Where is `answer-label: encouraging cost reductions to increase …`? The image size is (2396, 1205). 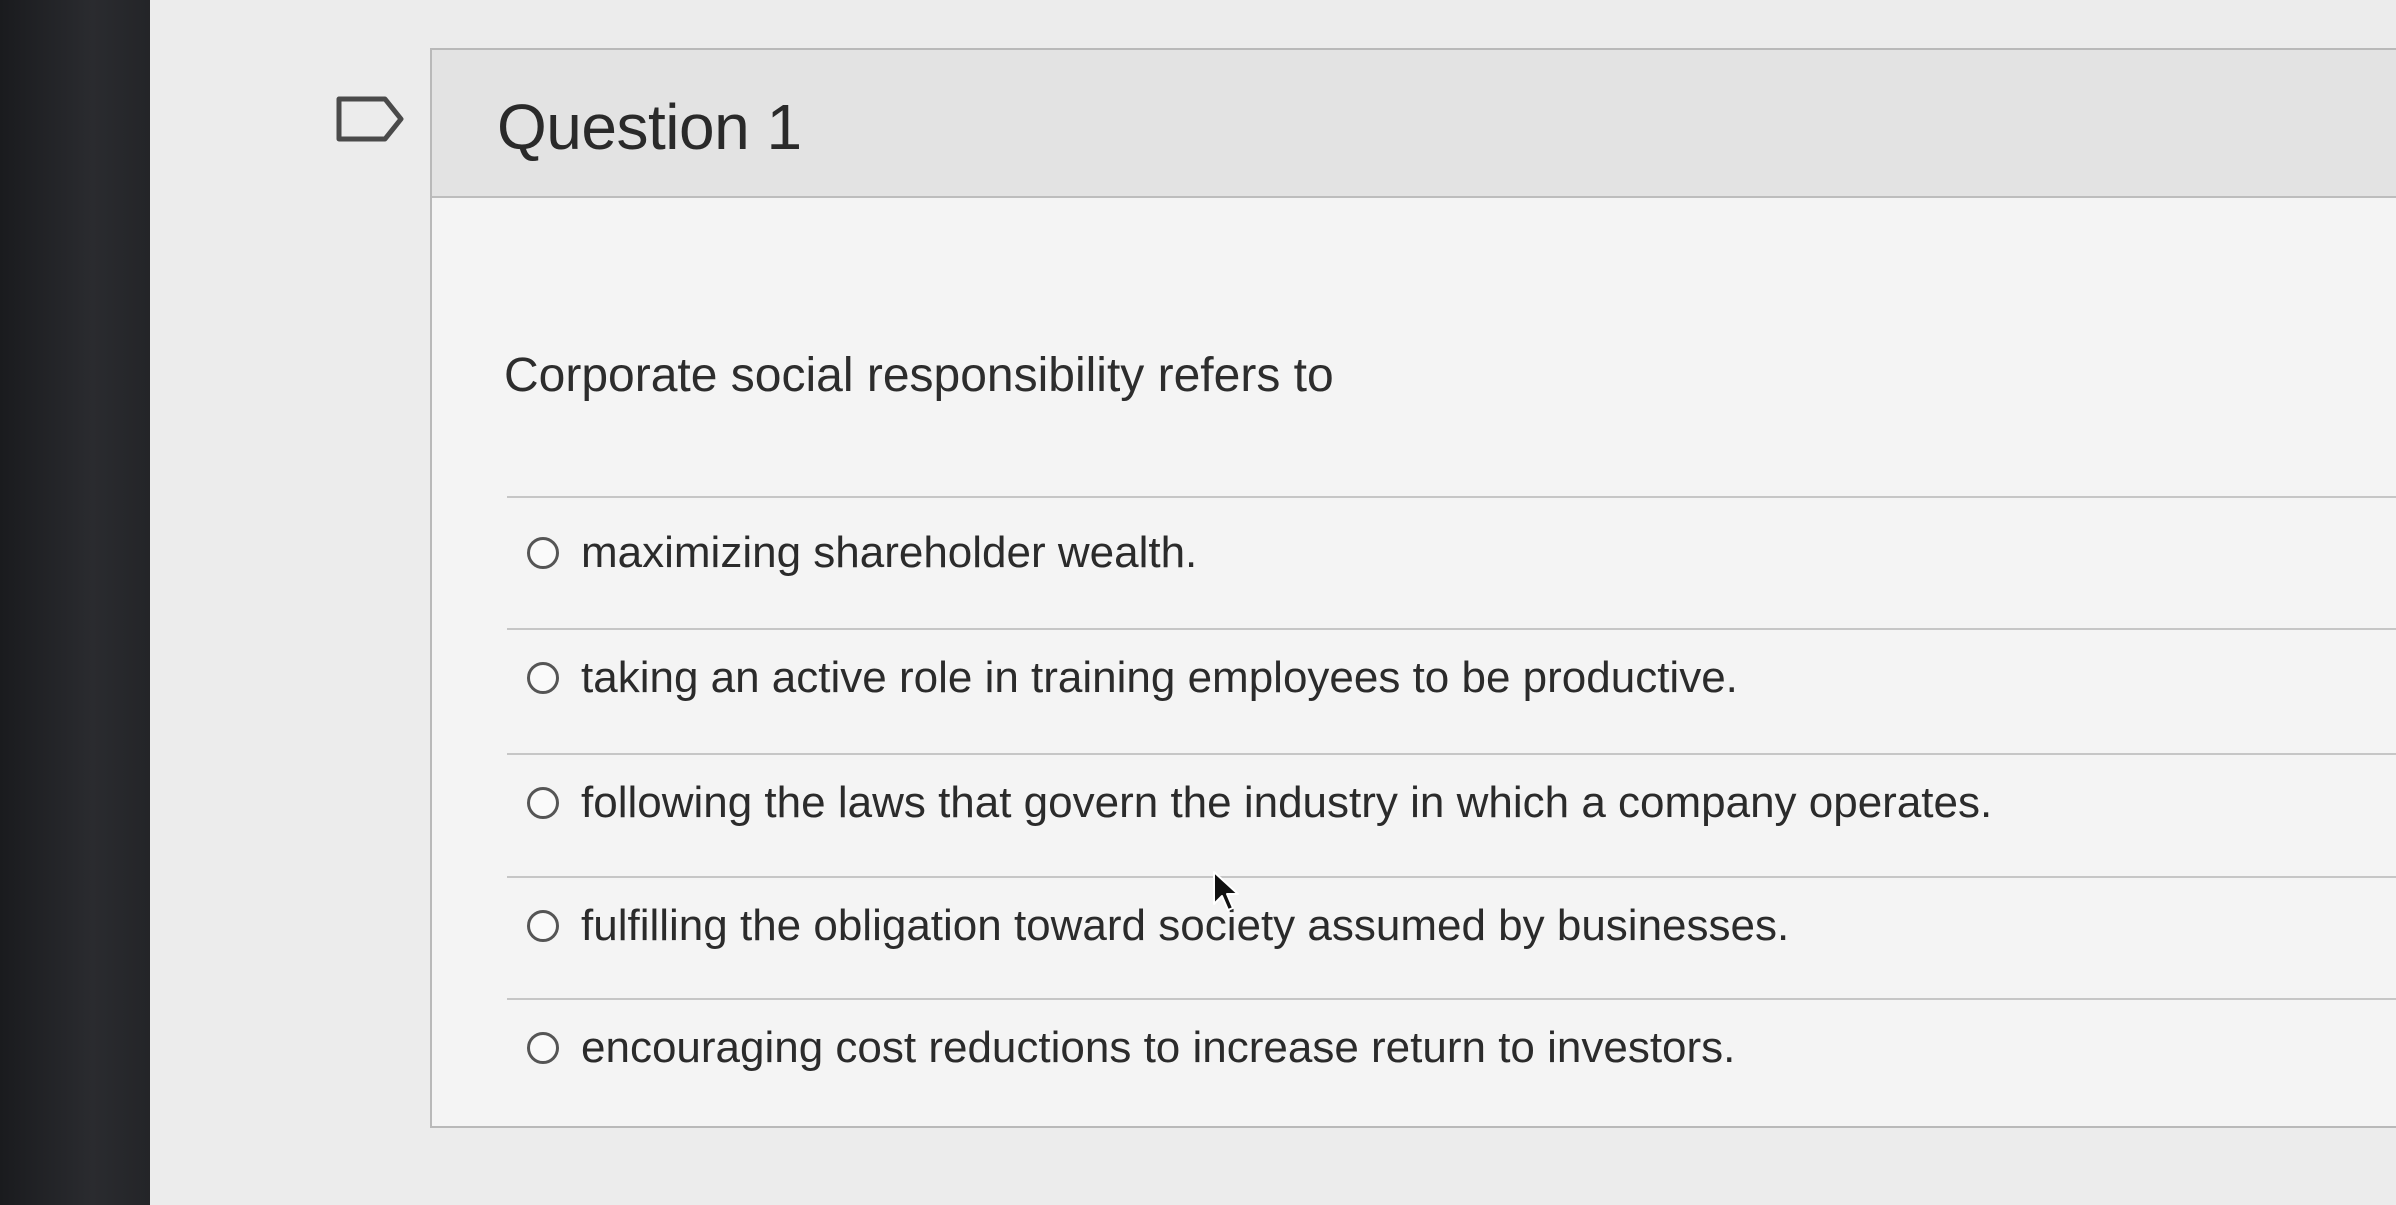 answer-label: encouraging cost reductions to increase … is located at coordinates (1158, 1047).